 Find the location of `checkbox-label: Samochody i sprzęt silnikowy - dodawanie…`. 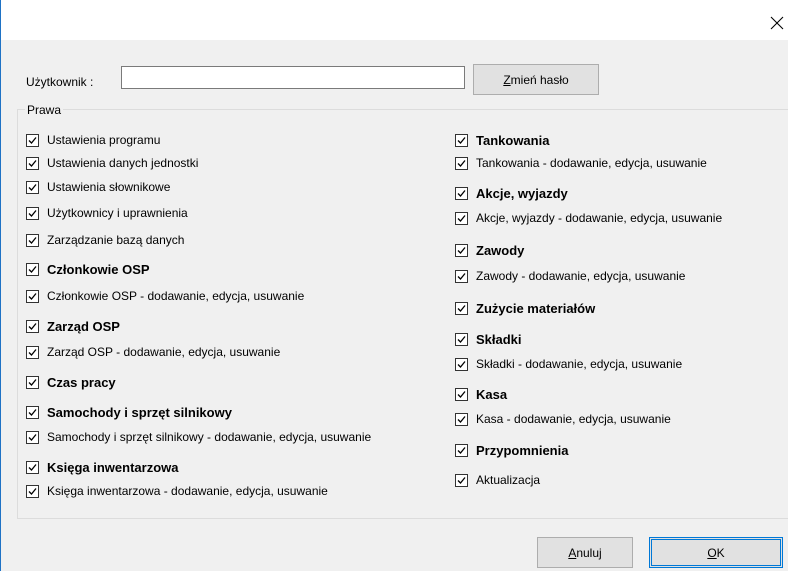

checkbox-label: Samochody i sprzęt silnikowy - dodawanie… is located at coordinates (209, 437).